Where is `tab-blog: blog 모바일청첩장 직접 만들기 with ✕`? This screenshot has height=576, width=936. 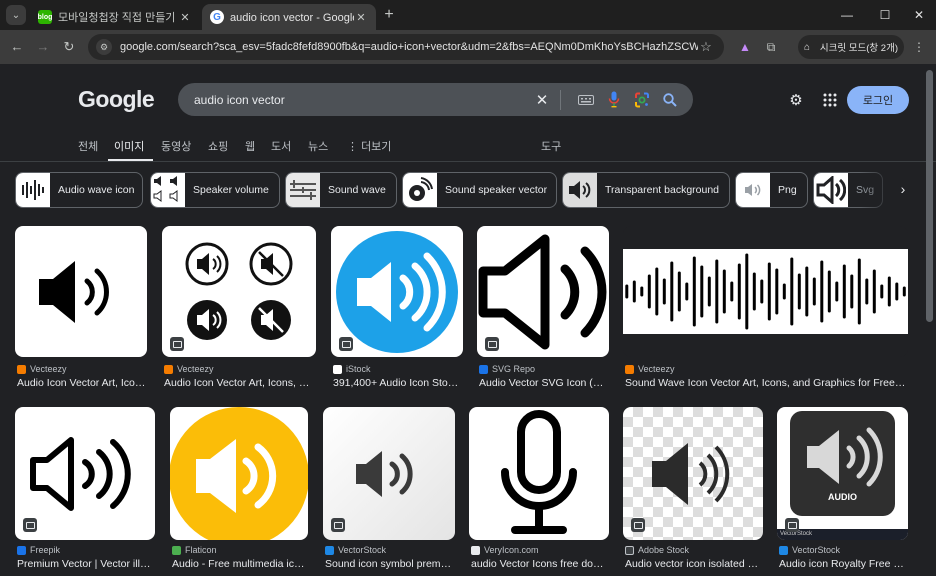
tab-blog: blog 모바일청첩장 직접 만들기 with ✕ is located at coordinates (115, 17).